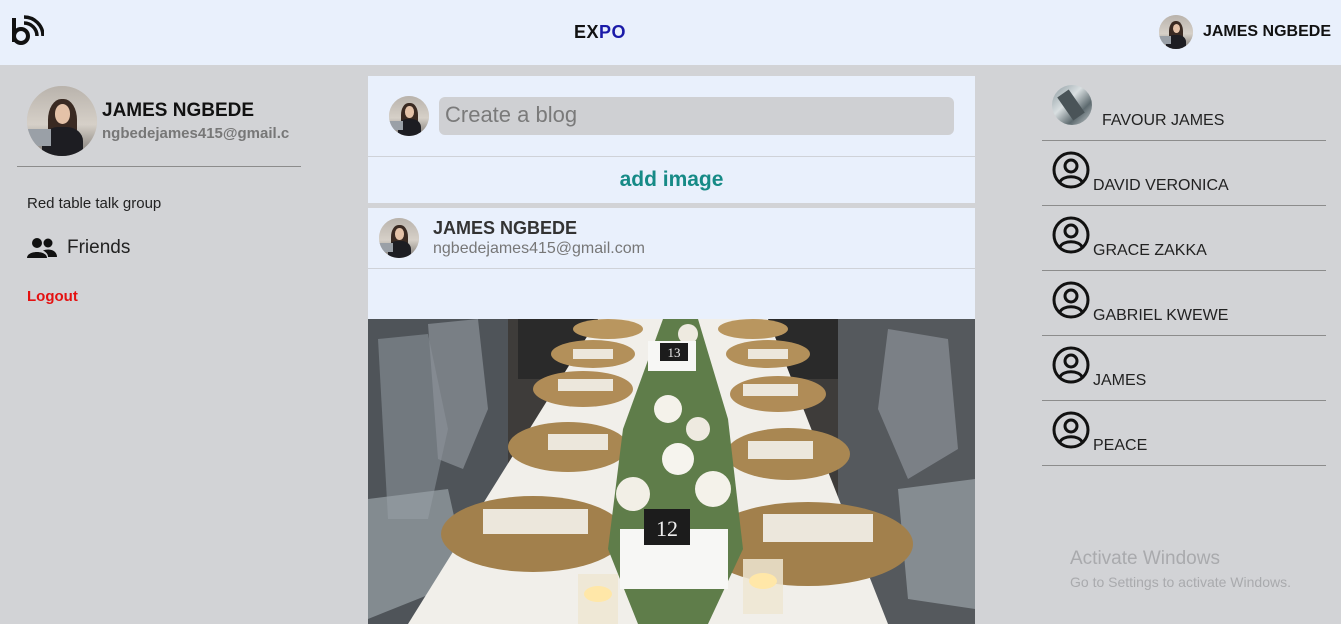  Describe the element at coordinates (1184, 238) in the screenshot. I see `friend-item: GRACE ZAKKA` at that location.